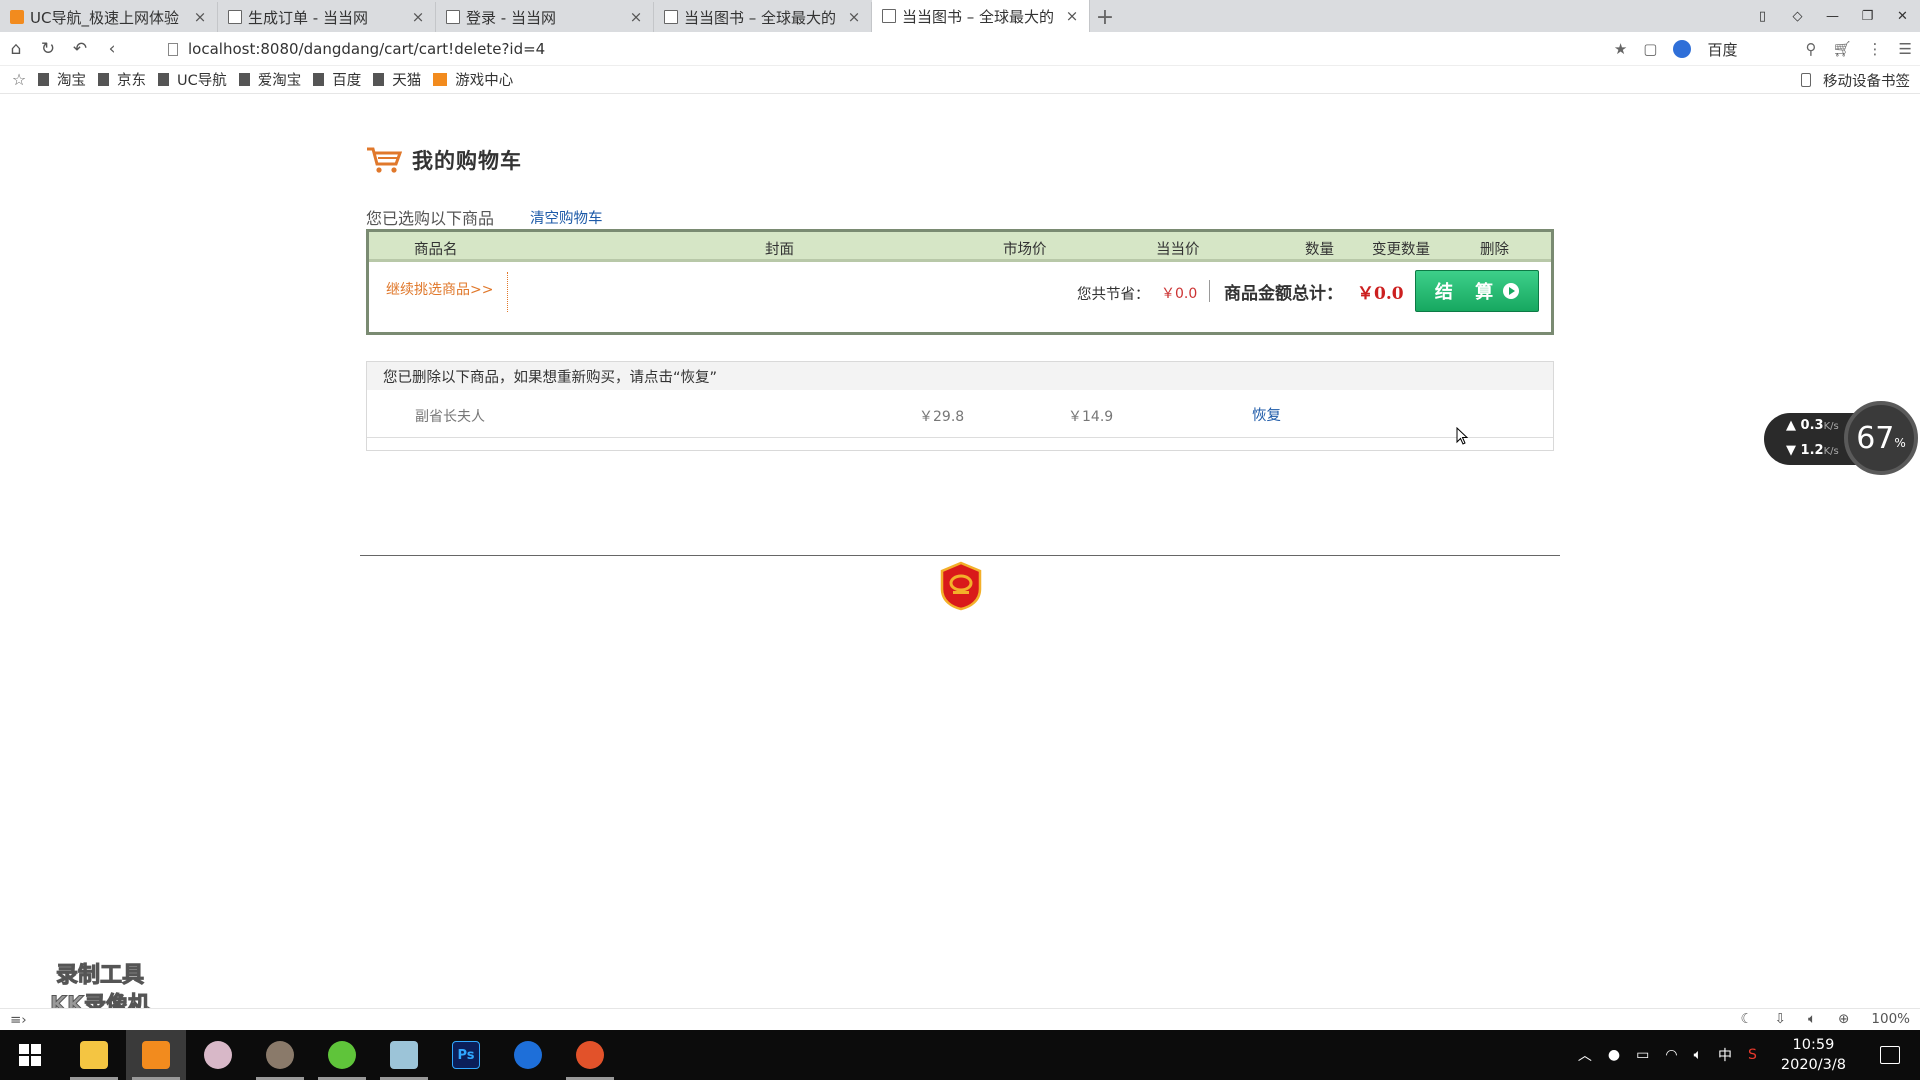  What do you see at coordinates (1843, 1019) in the screenshot?
I see `zoom-icon: ⊕` at bounding box center [1843, 1019].